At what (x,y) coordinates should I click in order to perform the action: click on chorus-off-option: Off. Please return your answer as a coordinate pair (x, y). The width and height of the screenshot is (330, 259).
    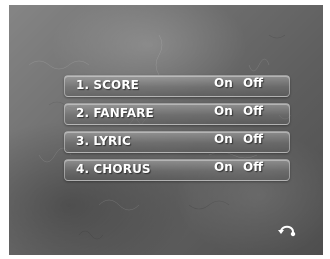
    Looking at the image, I should click on (253, 167).